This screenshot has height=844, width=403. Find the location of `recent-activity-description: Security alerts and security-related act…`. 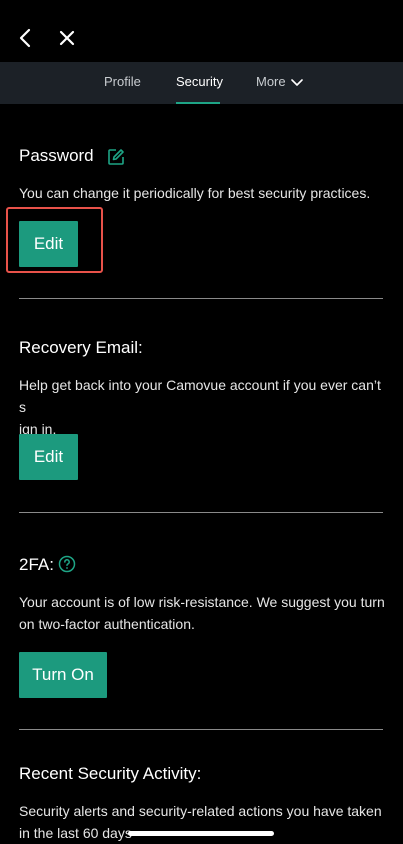

recent-activity-description: Security alerts and security-related act… is located at coordinates (200, 822).